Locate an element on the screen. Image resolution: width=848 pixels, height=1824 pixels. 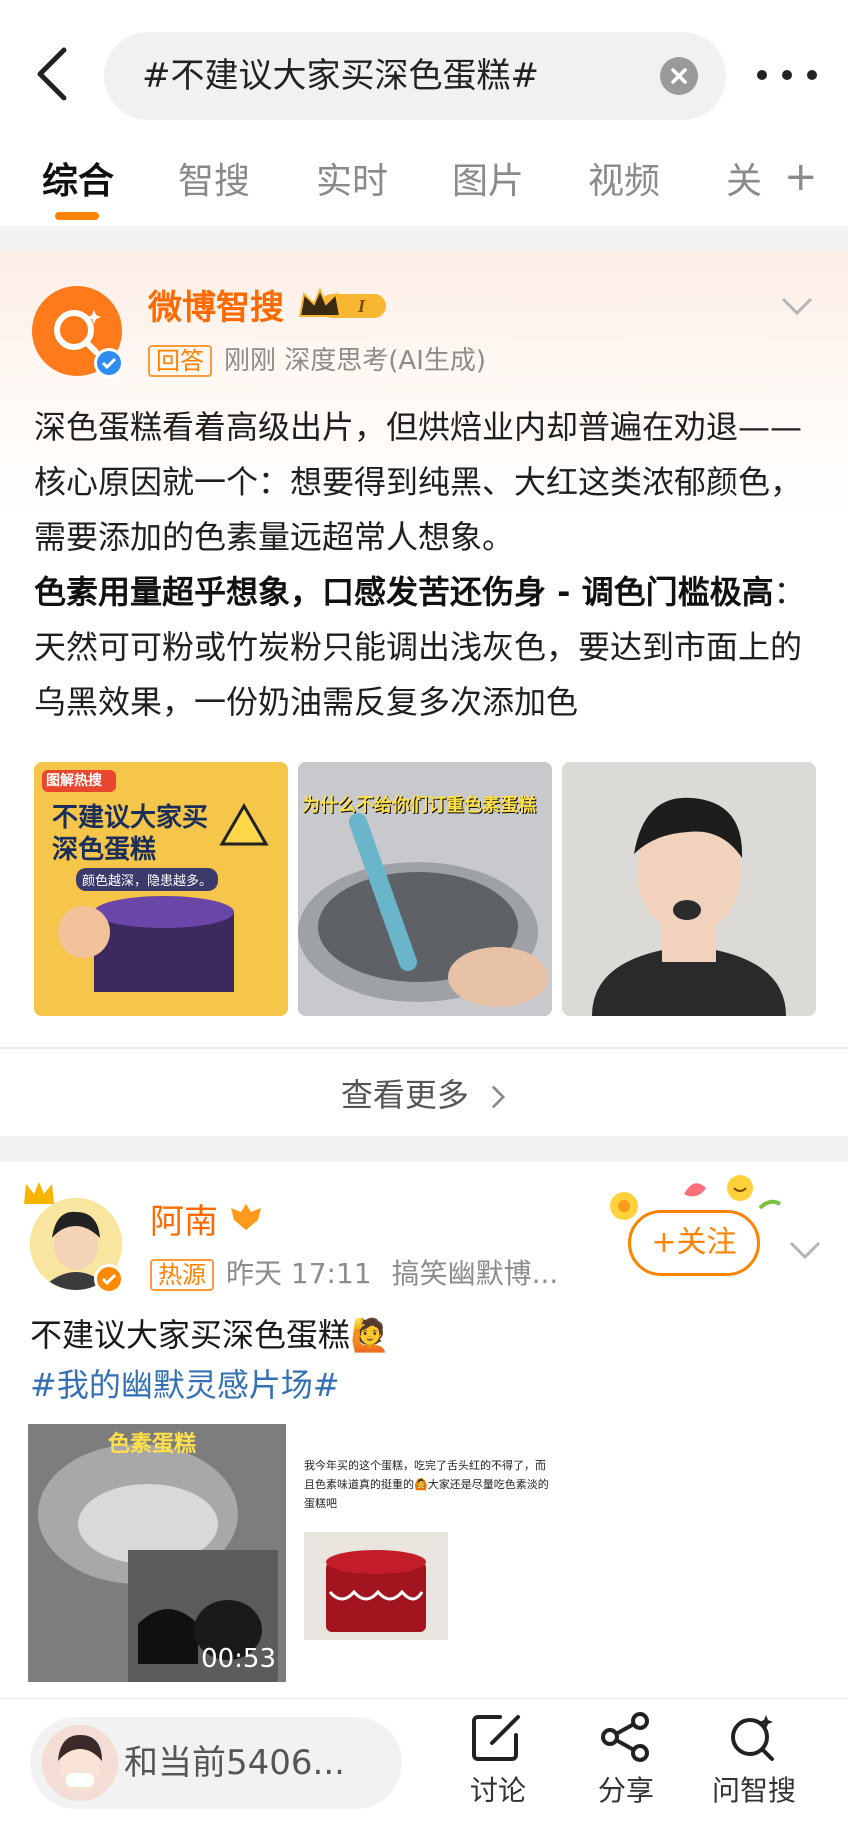
search-bar: #不建议大家买深色蛋糕# is located at coordinates (415, 76).